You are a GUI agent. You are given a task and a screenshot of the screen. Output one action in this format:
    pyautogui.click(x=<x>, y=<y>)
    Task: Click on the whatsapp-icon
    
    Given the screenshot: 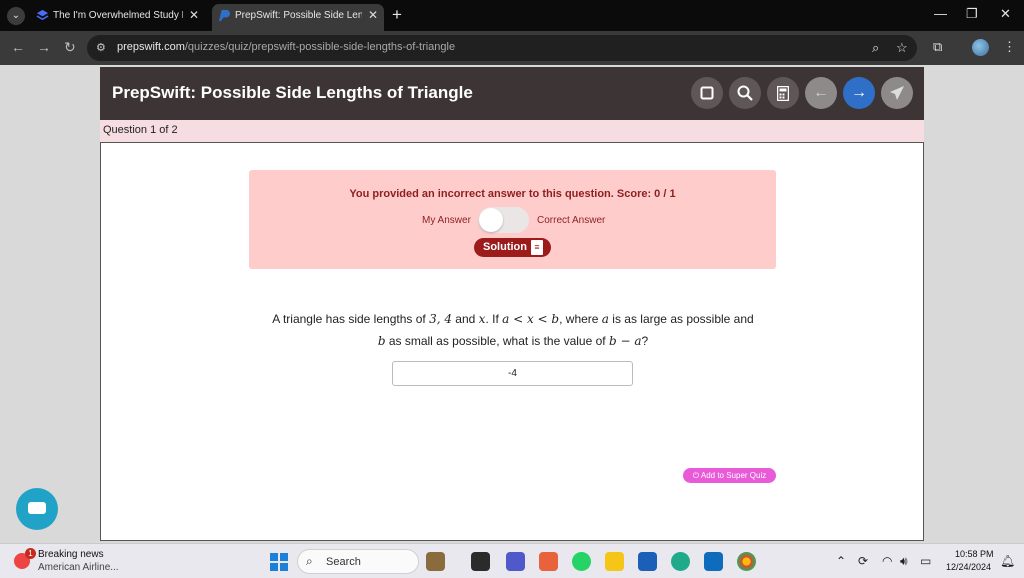 What is the action you would take?
    pyautogui.click(x=581, y=561)
    